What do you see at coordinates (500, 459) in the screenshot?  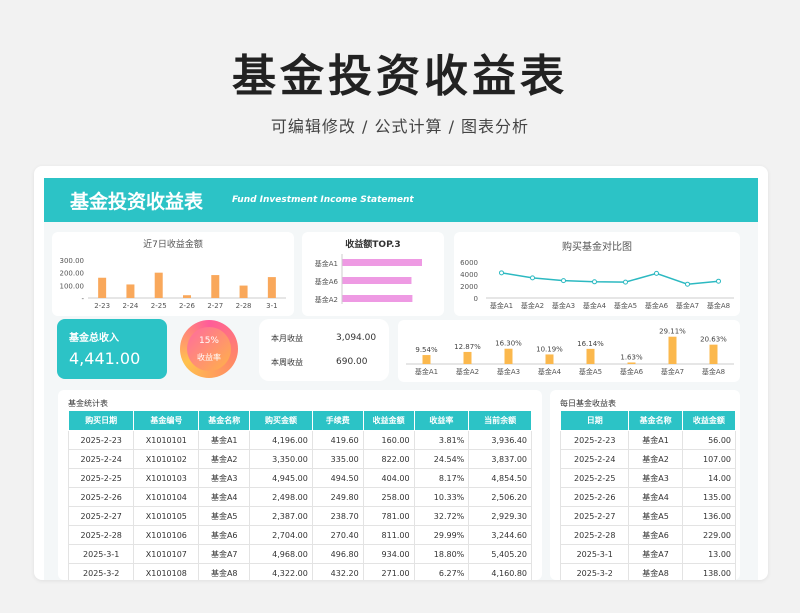 I see `table-cell: 3,837.00` at bounding box center [500, 459].